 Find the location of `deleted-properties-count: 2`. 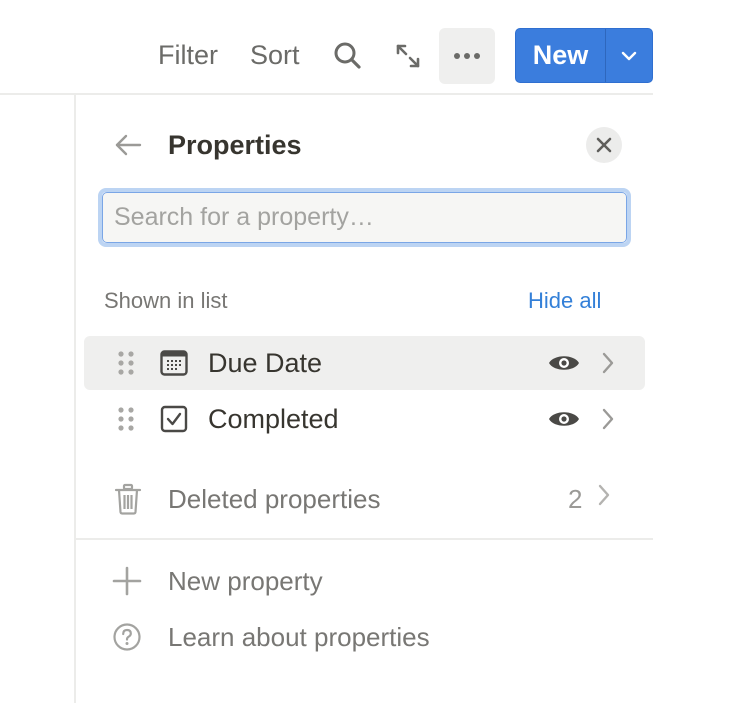

deleted-properties-count: 2 is located at coordinates (575, 499).